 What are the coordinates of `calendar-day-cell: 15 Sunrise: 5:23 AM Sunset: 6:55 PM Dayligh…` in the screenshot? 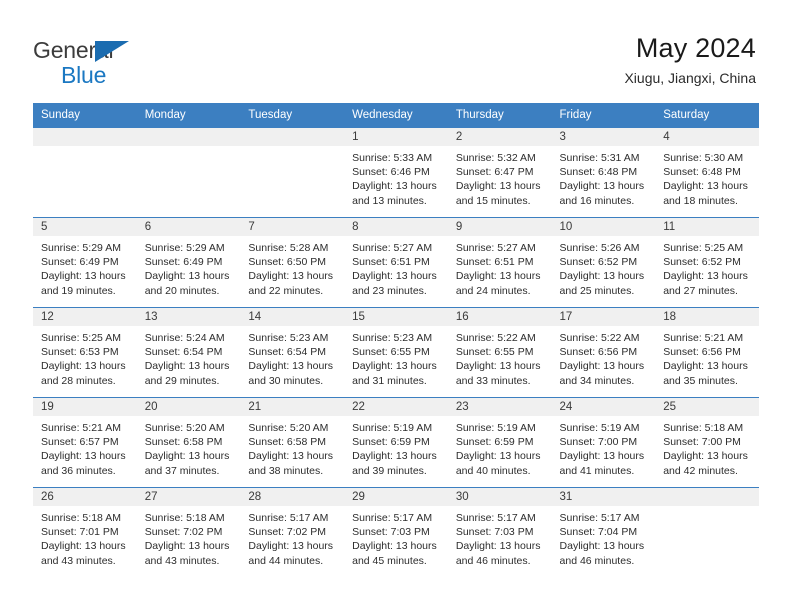 It's located at (396, 352).